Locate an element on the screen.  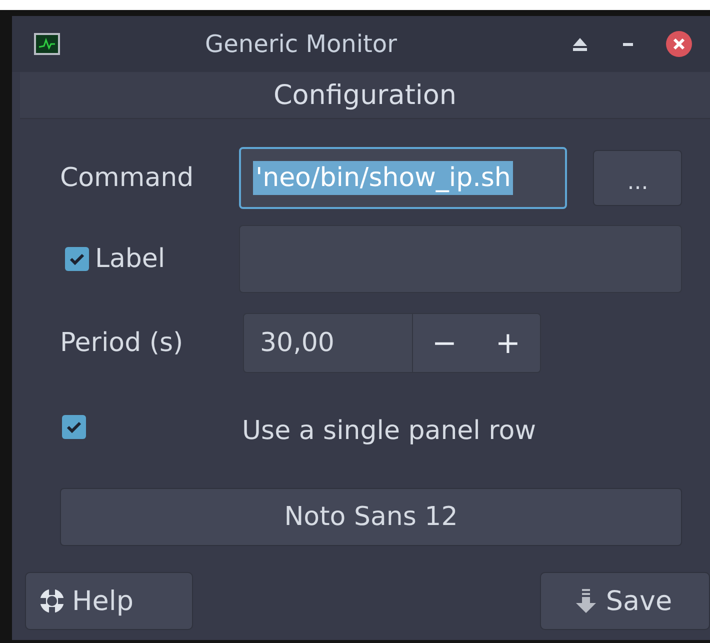
save-button: Save is located at coordinates (625, 601).